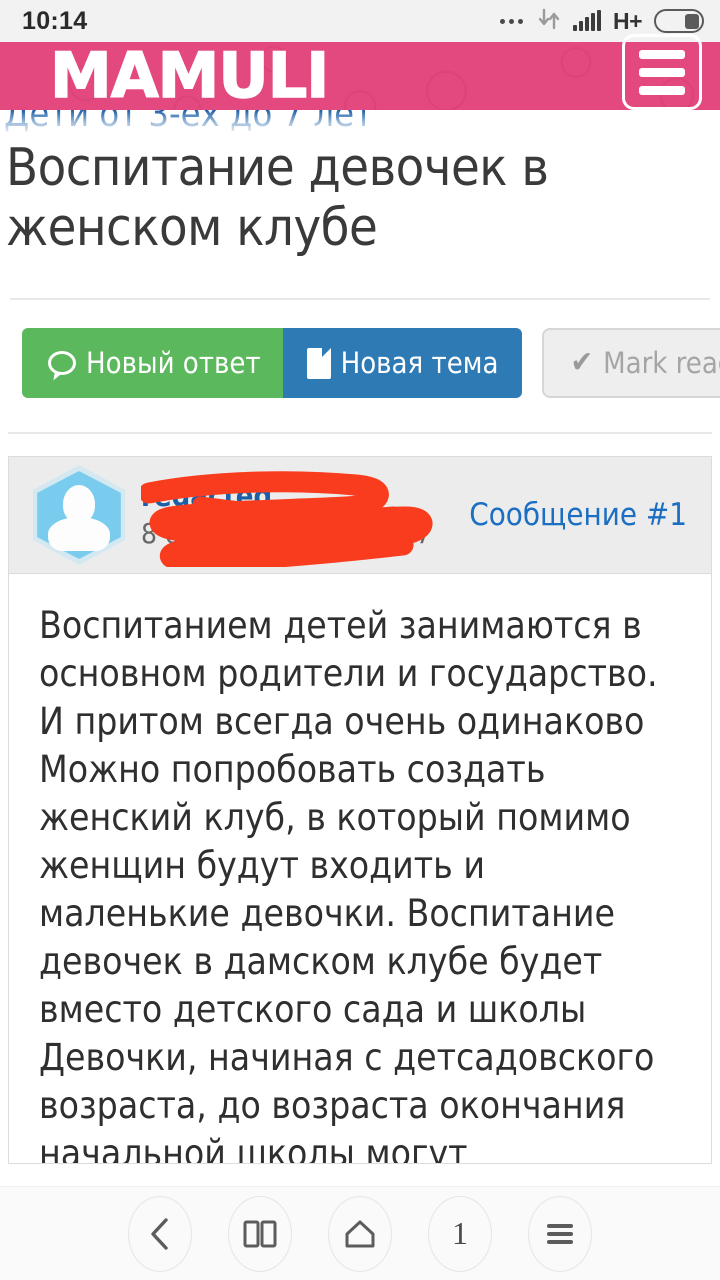 Image resolution: width=720 pixels, height=1280 pixels. I want to click on new-reply-button: Новый ответ, so click(152, 363).